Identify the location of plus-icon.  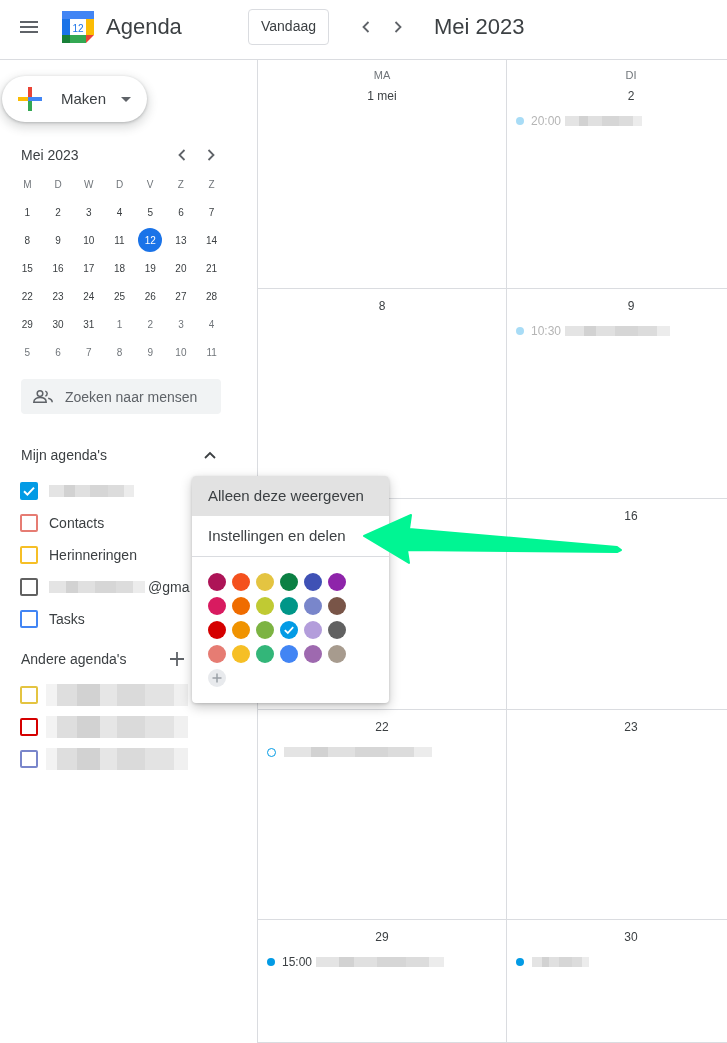
(177, 659).